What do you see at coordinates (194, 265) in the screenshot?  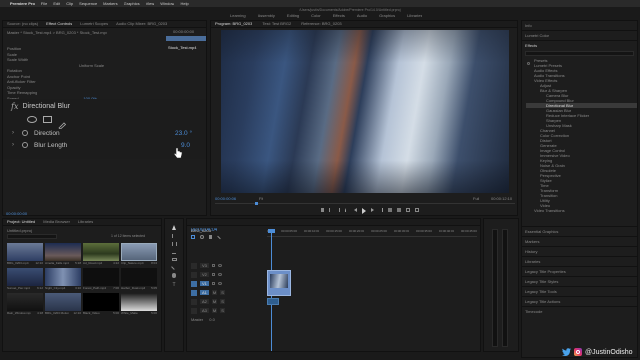 I see `track-target-v3` at bounding box center [194, 265].